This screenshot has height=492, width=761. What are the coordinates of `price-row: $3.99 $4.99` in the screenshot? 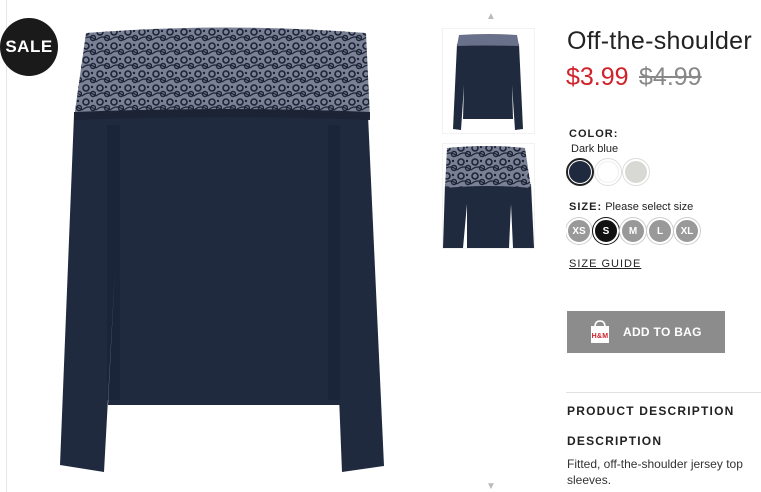 It's located at (634, 77).